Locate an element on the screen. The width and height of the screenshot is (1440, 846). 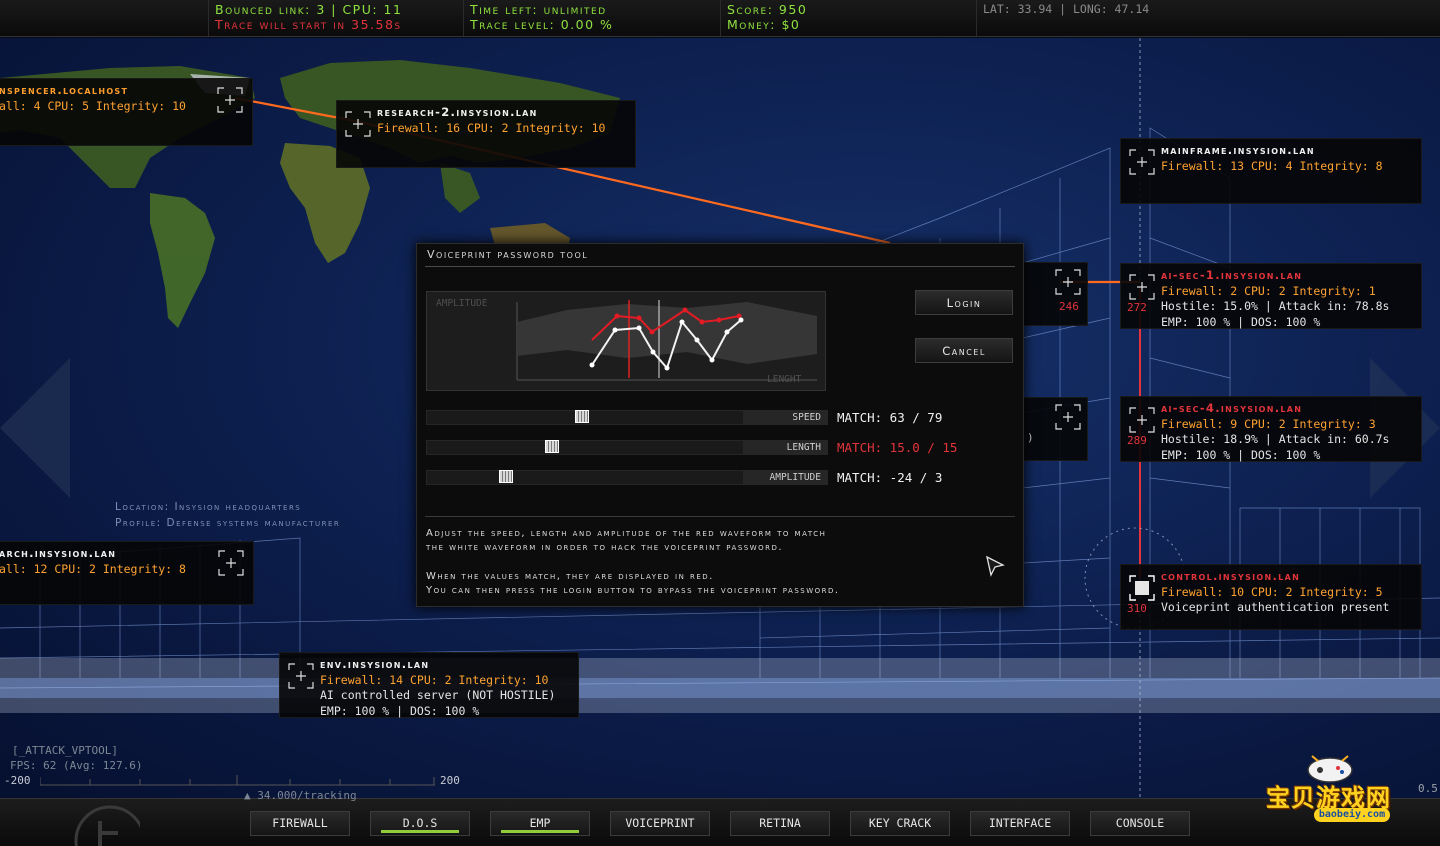
node-stats: all: 4 CPU: 5 Integrity: 10 is located at coordinates (93, 105).